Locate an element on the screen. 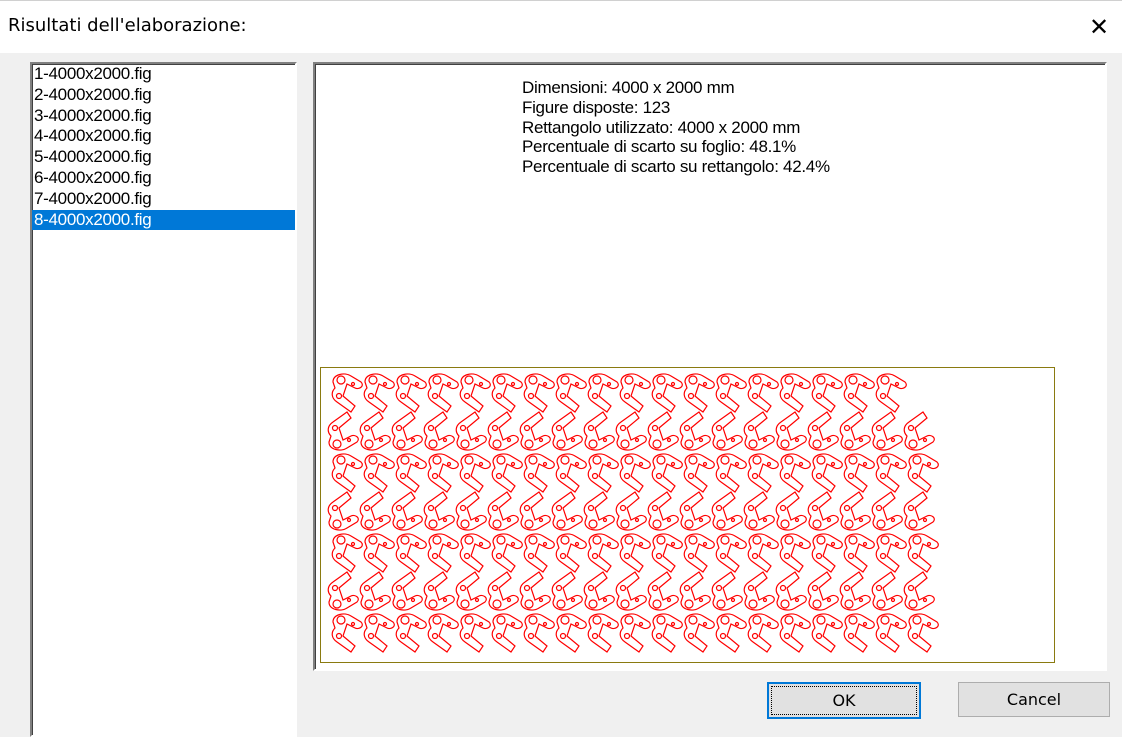 The width and height of the screenshot is (1122, 737). info-waste-sheet: Percentuale di scarto su foglio: 48.1% is located at coordinates (659, 147).